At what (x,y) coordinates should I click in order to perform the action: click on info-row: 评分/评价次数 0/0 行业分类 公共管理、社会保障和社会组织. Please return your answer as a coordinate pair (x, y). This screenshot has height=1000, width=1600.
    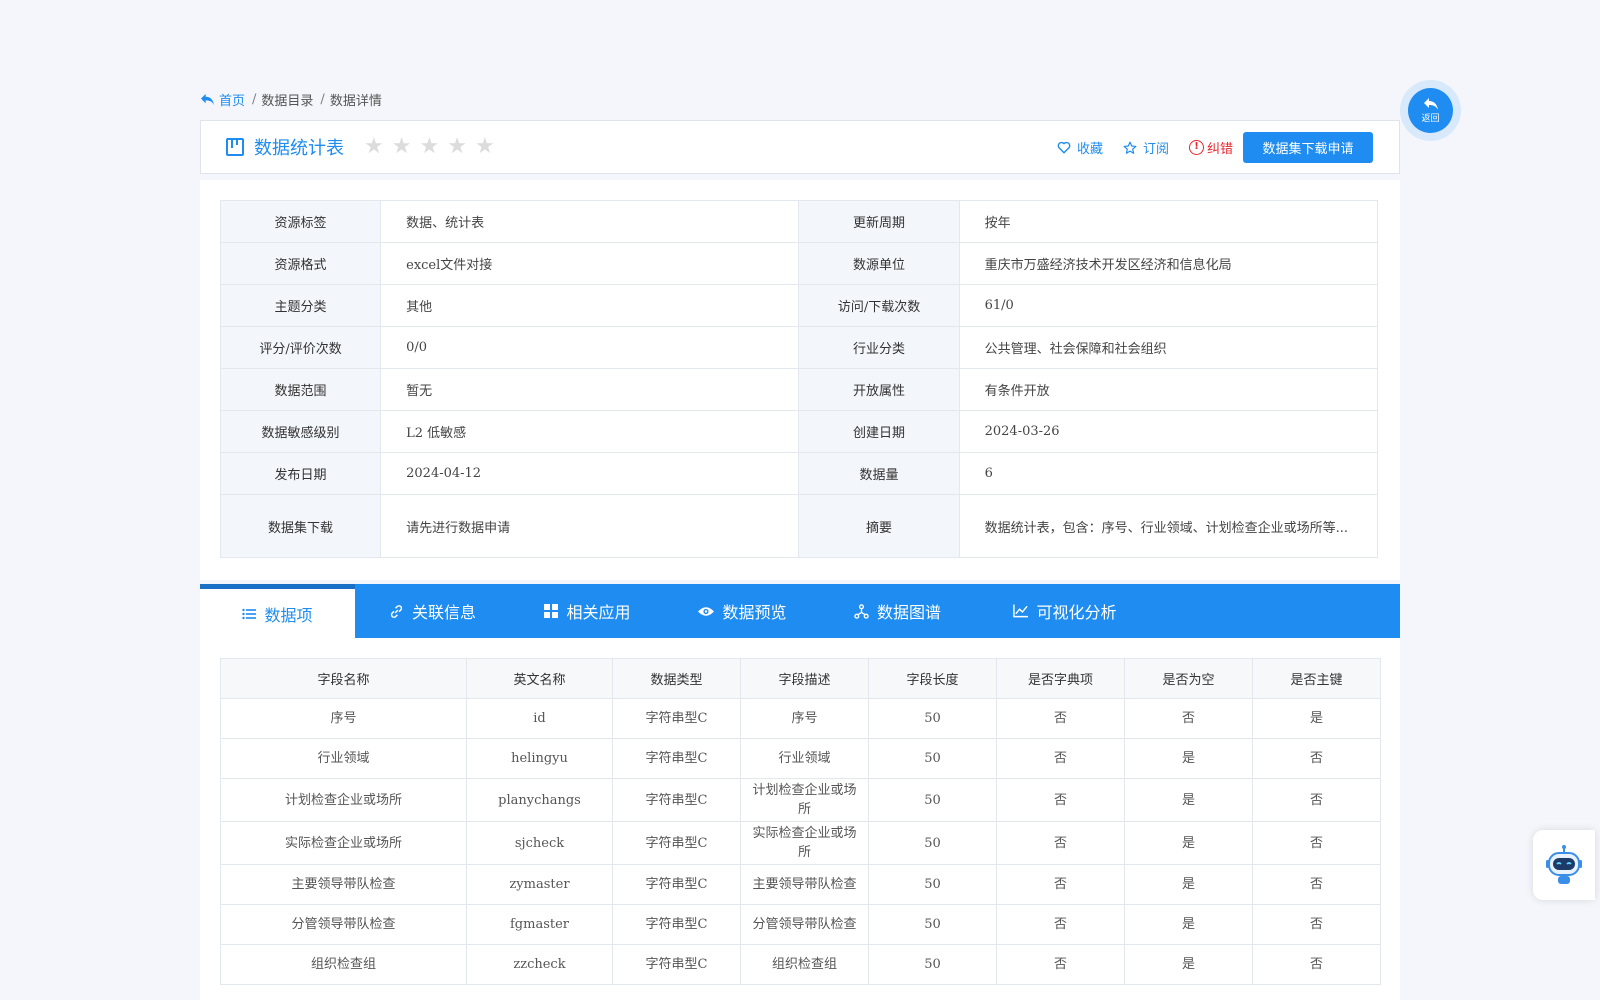
    Looking at the image, I should click on (799, 347).